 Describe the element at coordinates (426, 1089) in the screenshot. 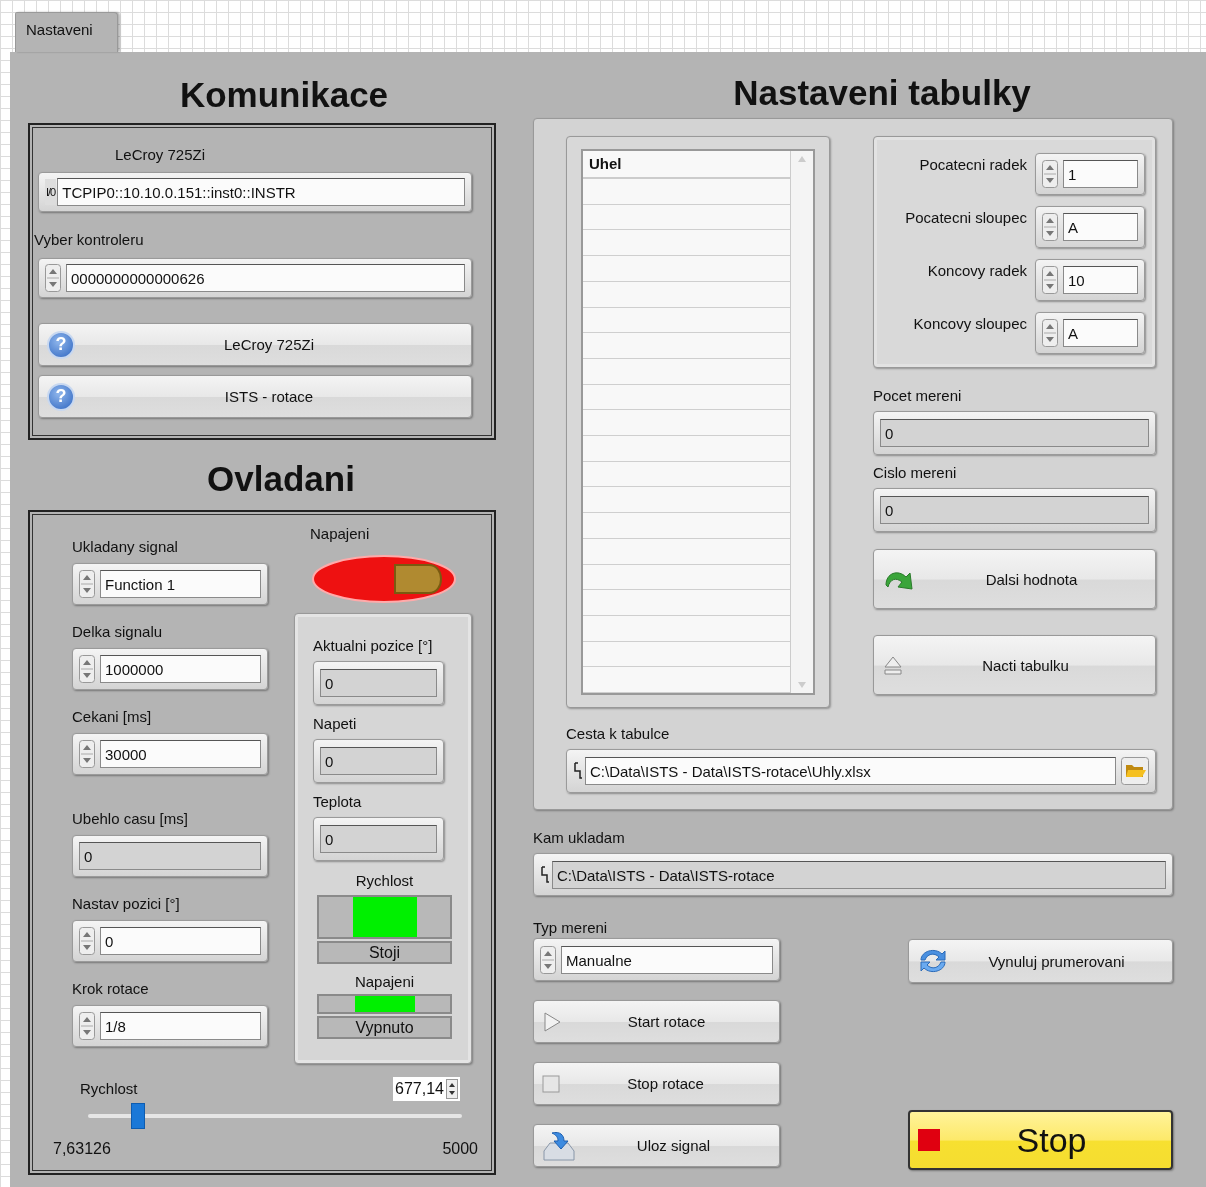

I see `numeric-field: 677,14` at that location.